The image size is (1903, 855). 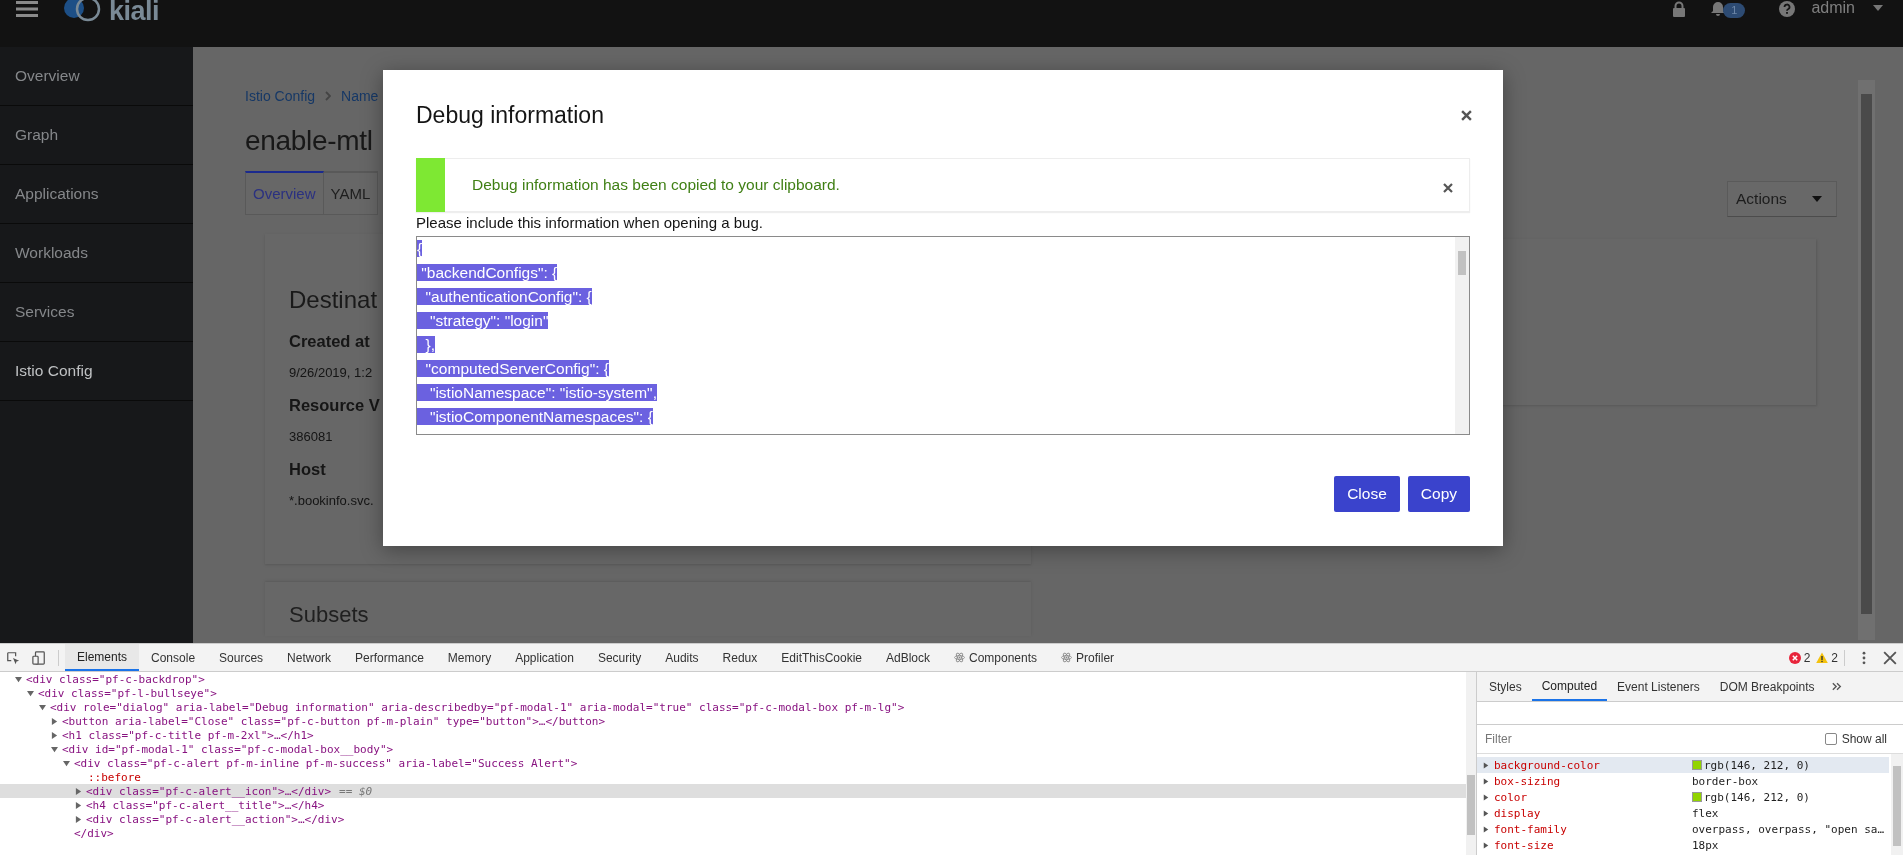 I want to click on notification-badge: 1, so click(x=1734, y=10).